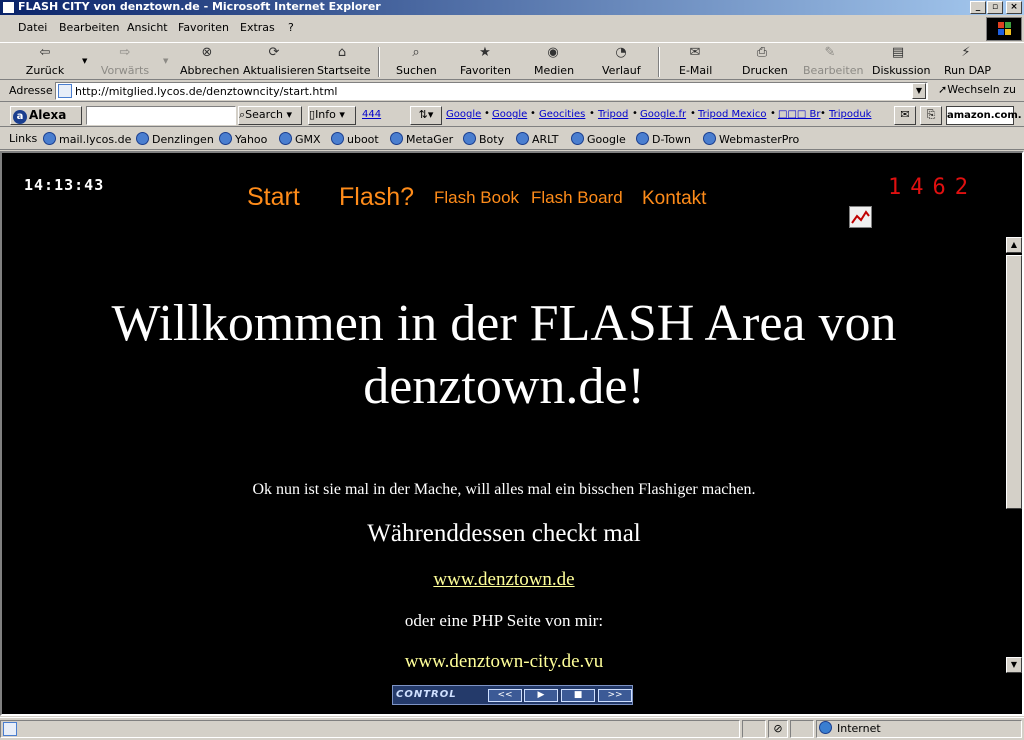  What do you see at coordinates (23, 138) in the screenshot?
I see `links-label: Links` at bounding box center [23, 138].